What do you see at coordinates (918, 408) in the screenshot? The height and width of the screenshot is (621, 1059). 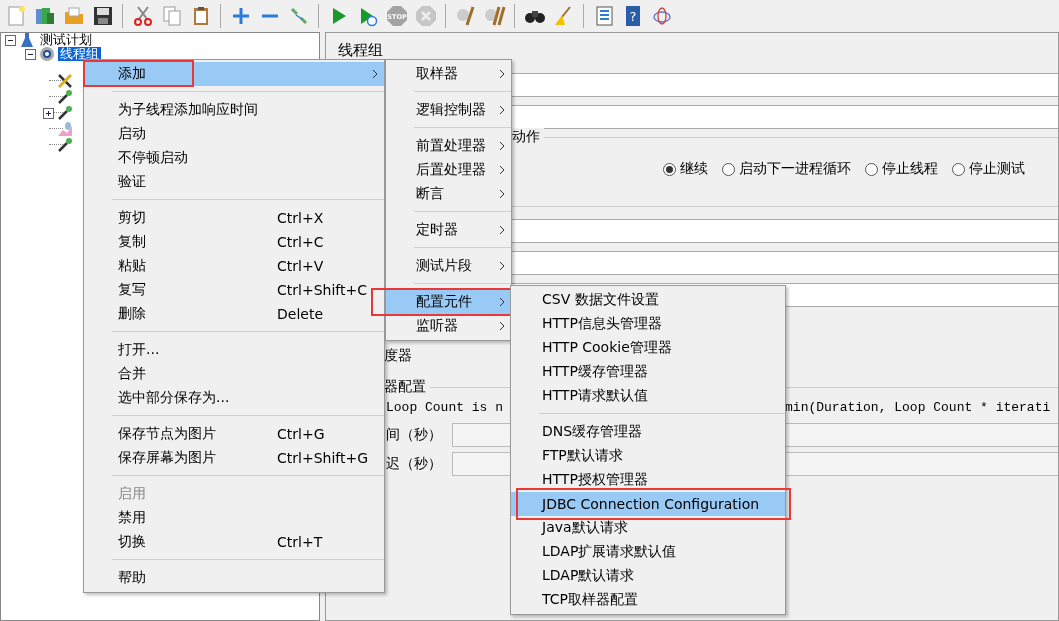 I see `note-text: min(Duration, Loop Count * iterati` at bounding box center [918, 408].